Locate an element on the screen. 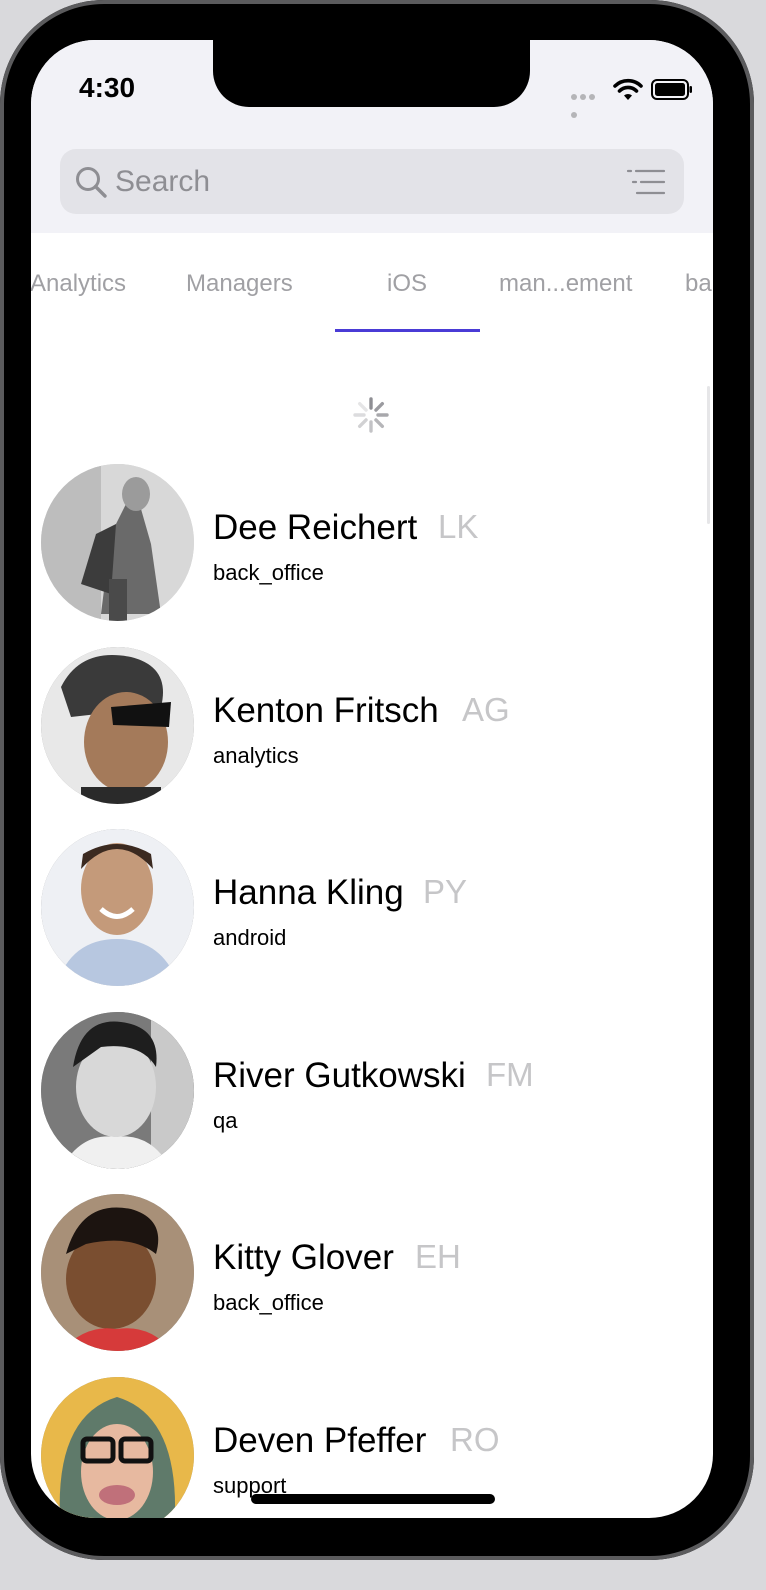  user-code: AG is located at coordinates (486, 709).